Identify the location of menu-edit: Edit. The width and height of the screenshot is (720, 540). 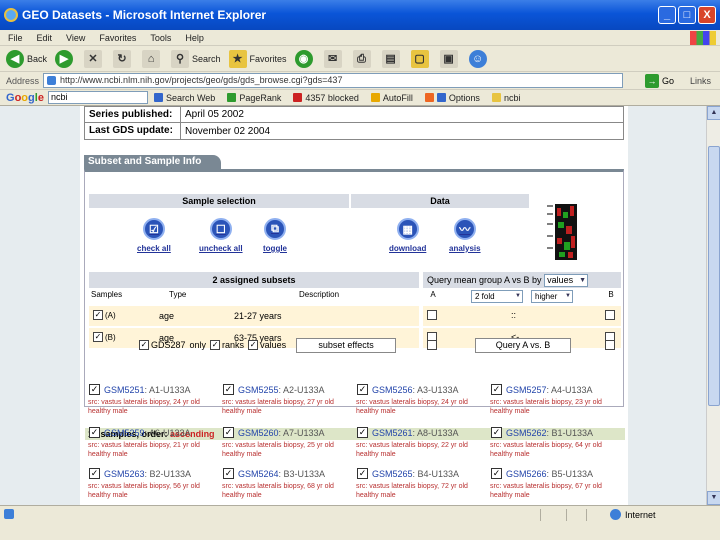
(45, 38).